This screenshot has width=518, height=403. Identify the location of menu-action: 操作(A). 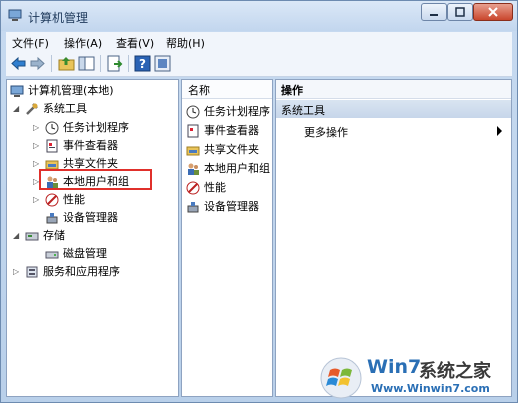
(83, 43).